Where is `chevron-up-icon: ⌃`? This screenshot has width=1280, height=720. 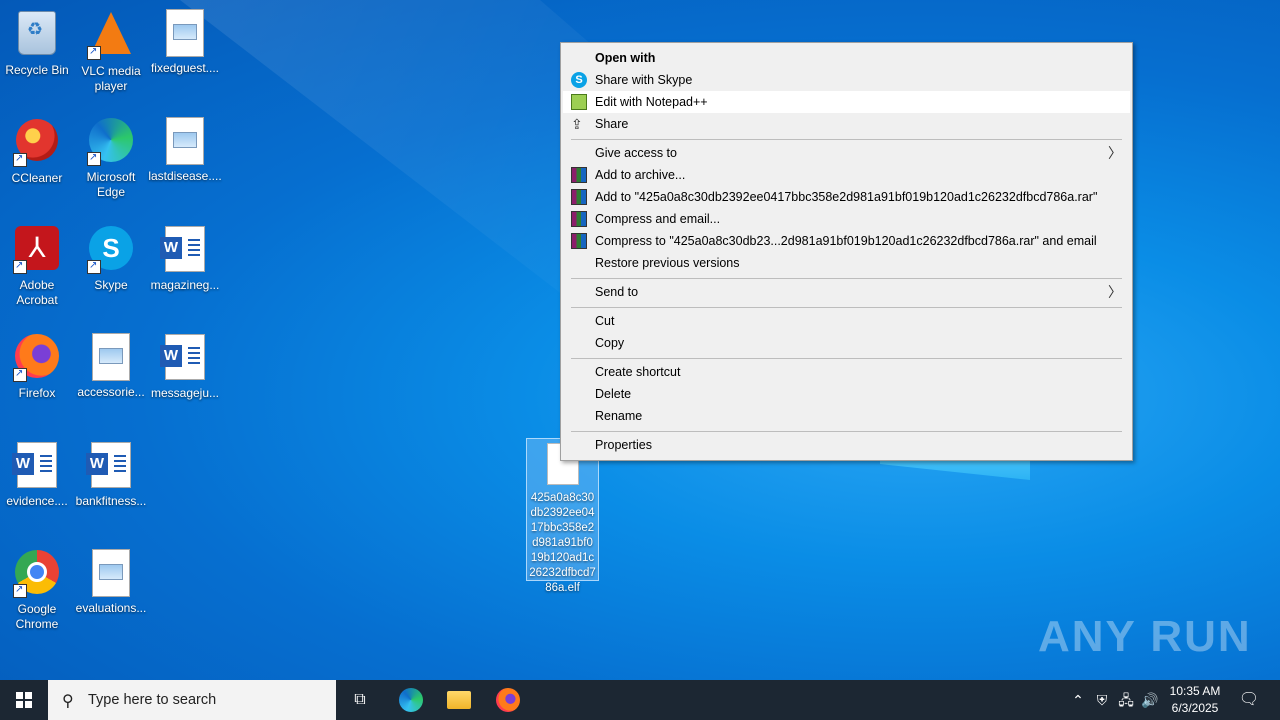 chevron-up-icon: ⌃ is located at coordinates (1078, 700).